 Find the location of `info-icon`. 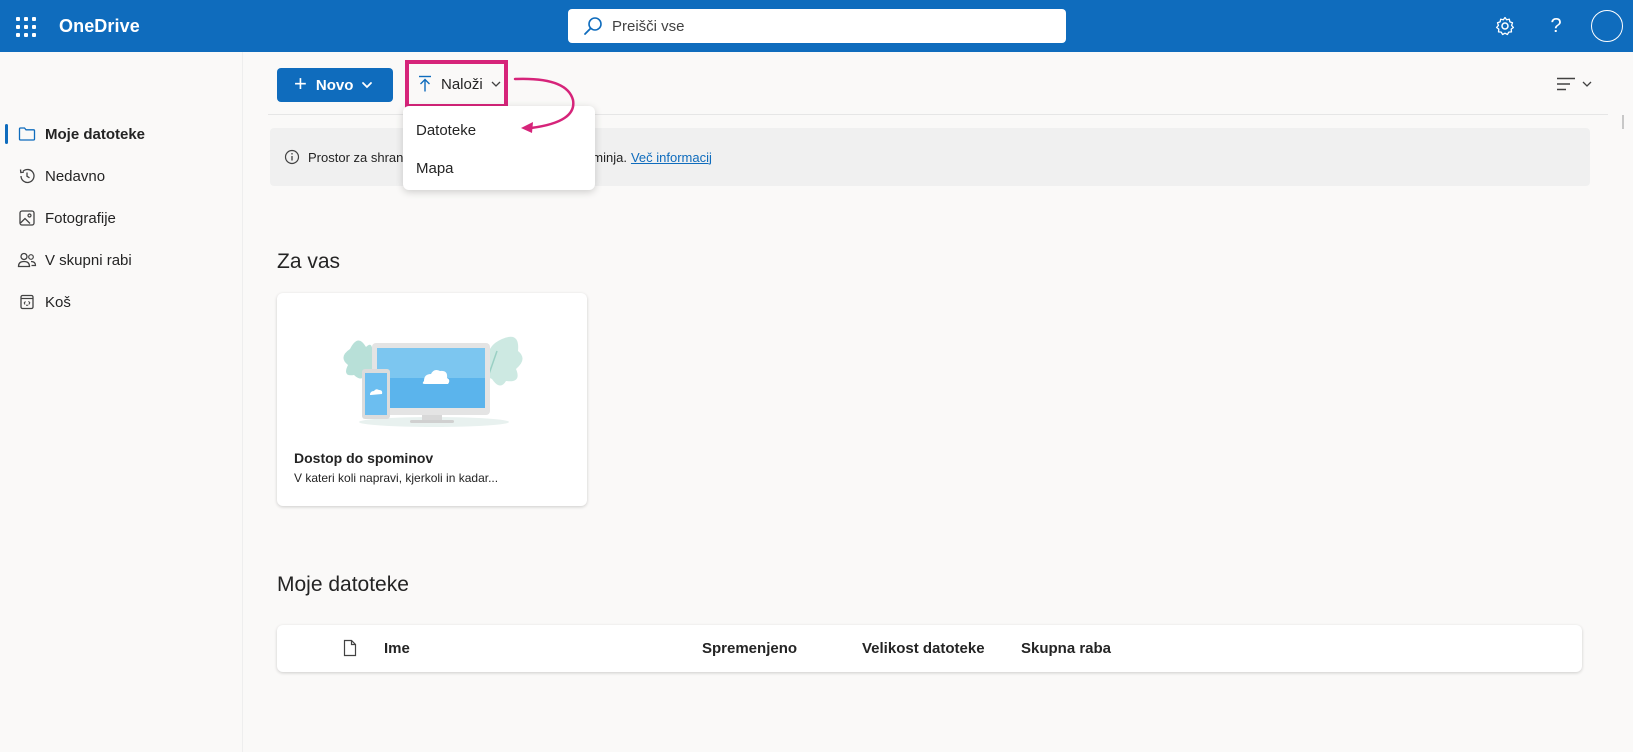

info-icon is located at coordinates (292, 157).